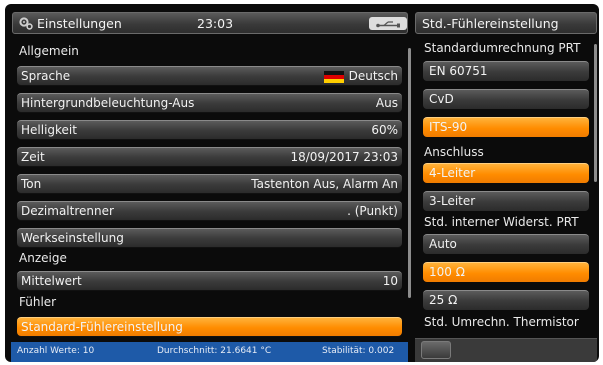  Describe the element at coordinates (51, 281) in the screenshot. I see `row-label: Mittelwert` at that location.